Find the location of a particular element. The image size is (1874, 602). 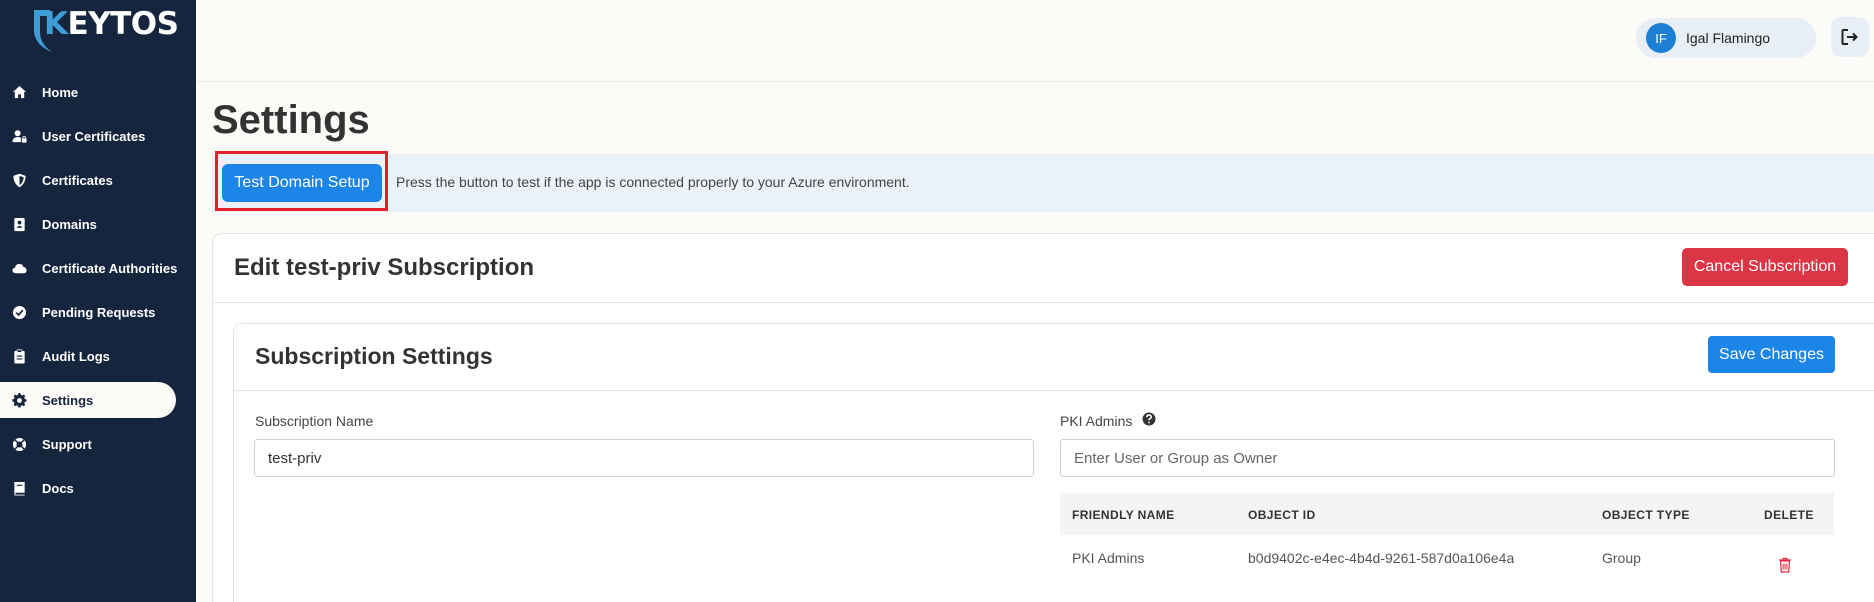

shield-icon is located at coordinates (19, 180).